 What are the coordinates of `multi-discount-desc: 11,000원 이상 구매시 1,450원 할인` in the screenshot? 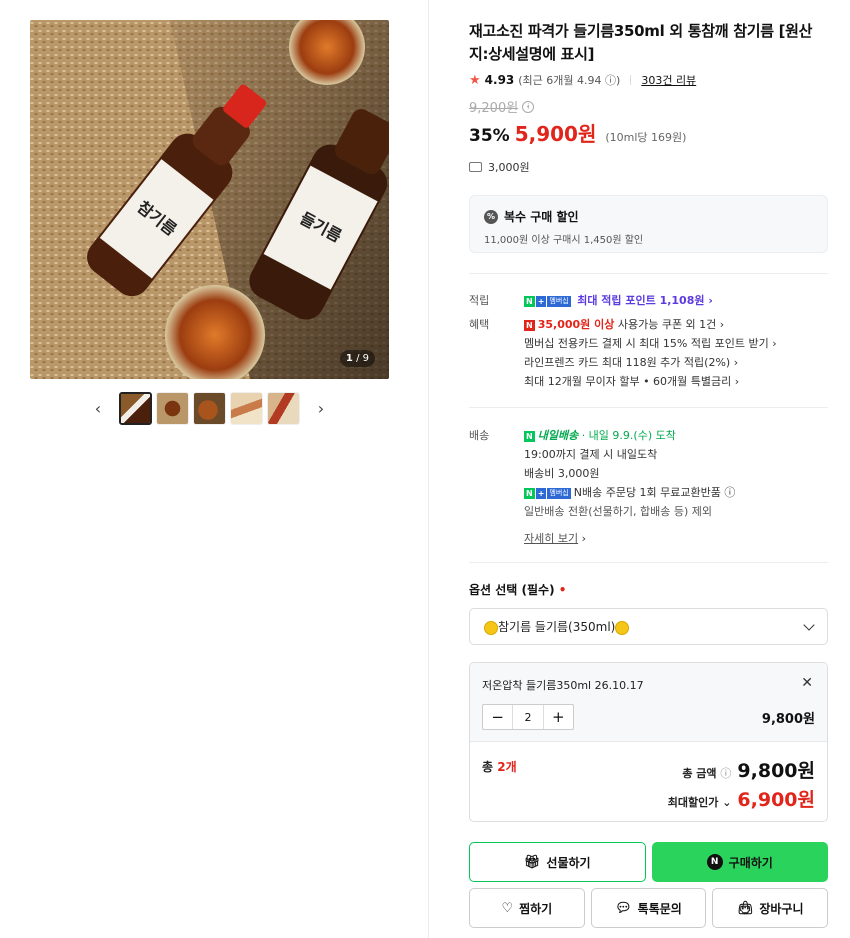 It's located at (564, 240).